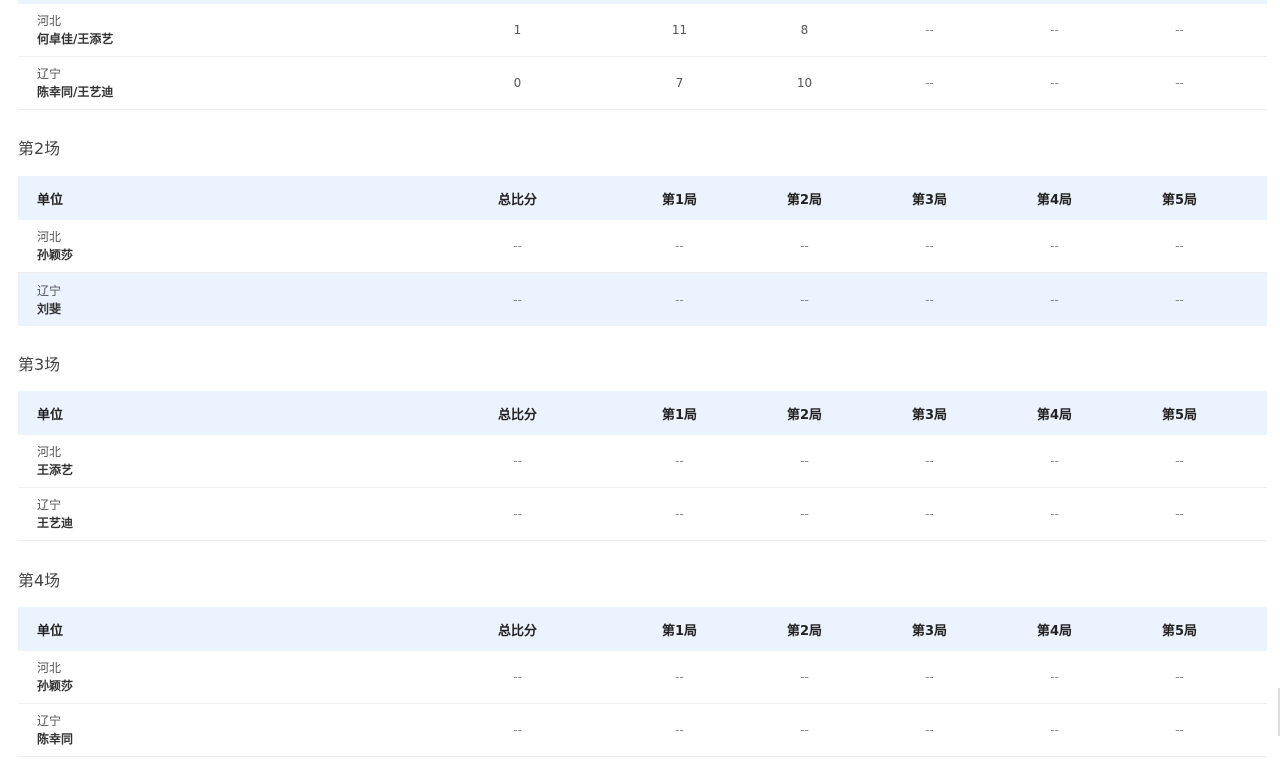 The width and height of the screenshot is (1280, 762). What do you see at coordinates (49, 308) in the screenshot?
I see `player-name: 刘斐` at bounding box center [49, 308].